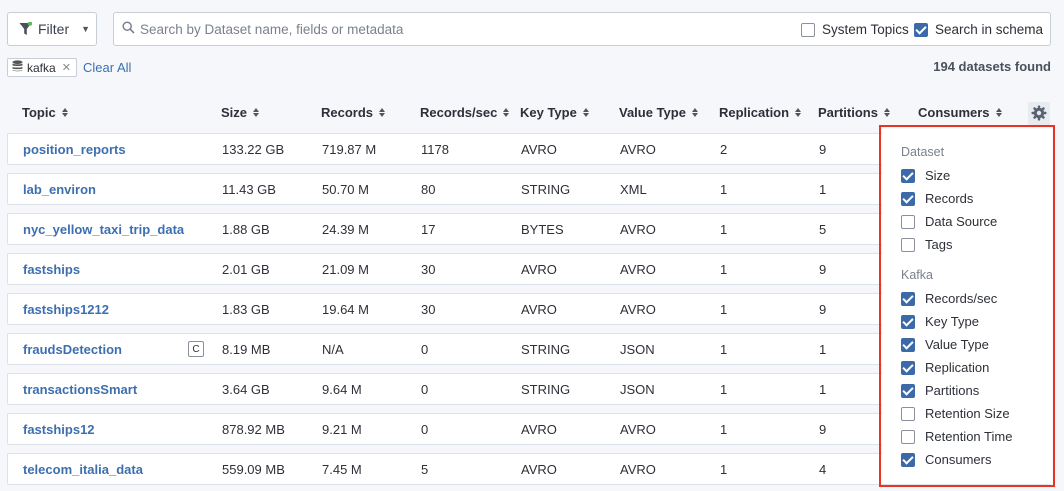 The height and width of the screenshot is (491, 1064). Describe the element at coordinates (923, 152) in the screenshot. I see `panel-group-title: Dataset` at that location.